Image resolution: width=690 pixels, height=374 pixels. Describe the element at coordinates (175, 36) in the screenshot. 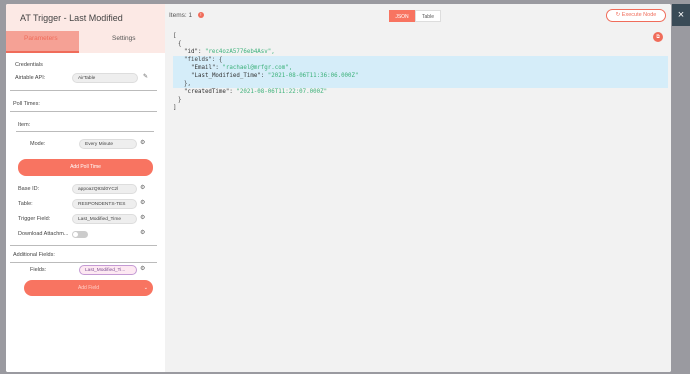

I see `json-line: [` at that location.